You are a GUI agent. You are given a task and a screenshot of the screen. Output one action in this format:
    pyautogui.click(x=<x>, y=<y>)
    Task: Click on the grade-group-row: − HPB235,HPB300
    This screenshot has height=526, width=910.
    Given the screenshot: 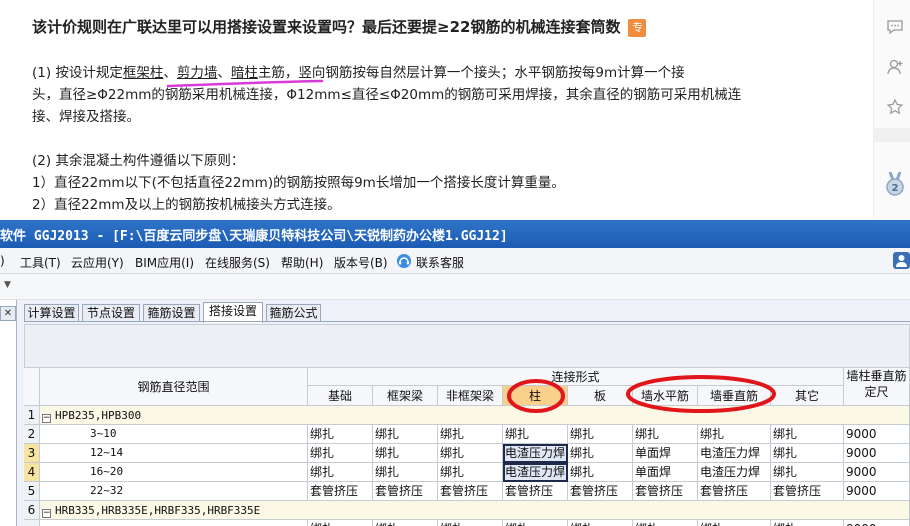 What is the action you would take?
    pyautogui.click(x=475, y=415)
    